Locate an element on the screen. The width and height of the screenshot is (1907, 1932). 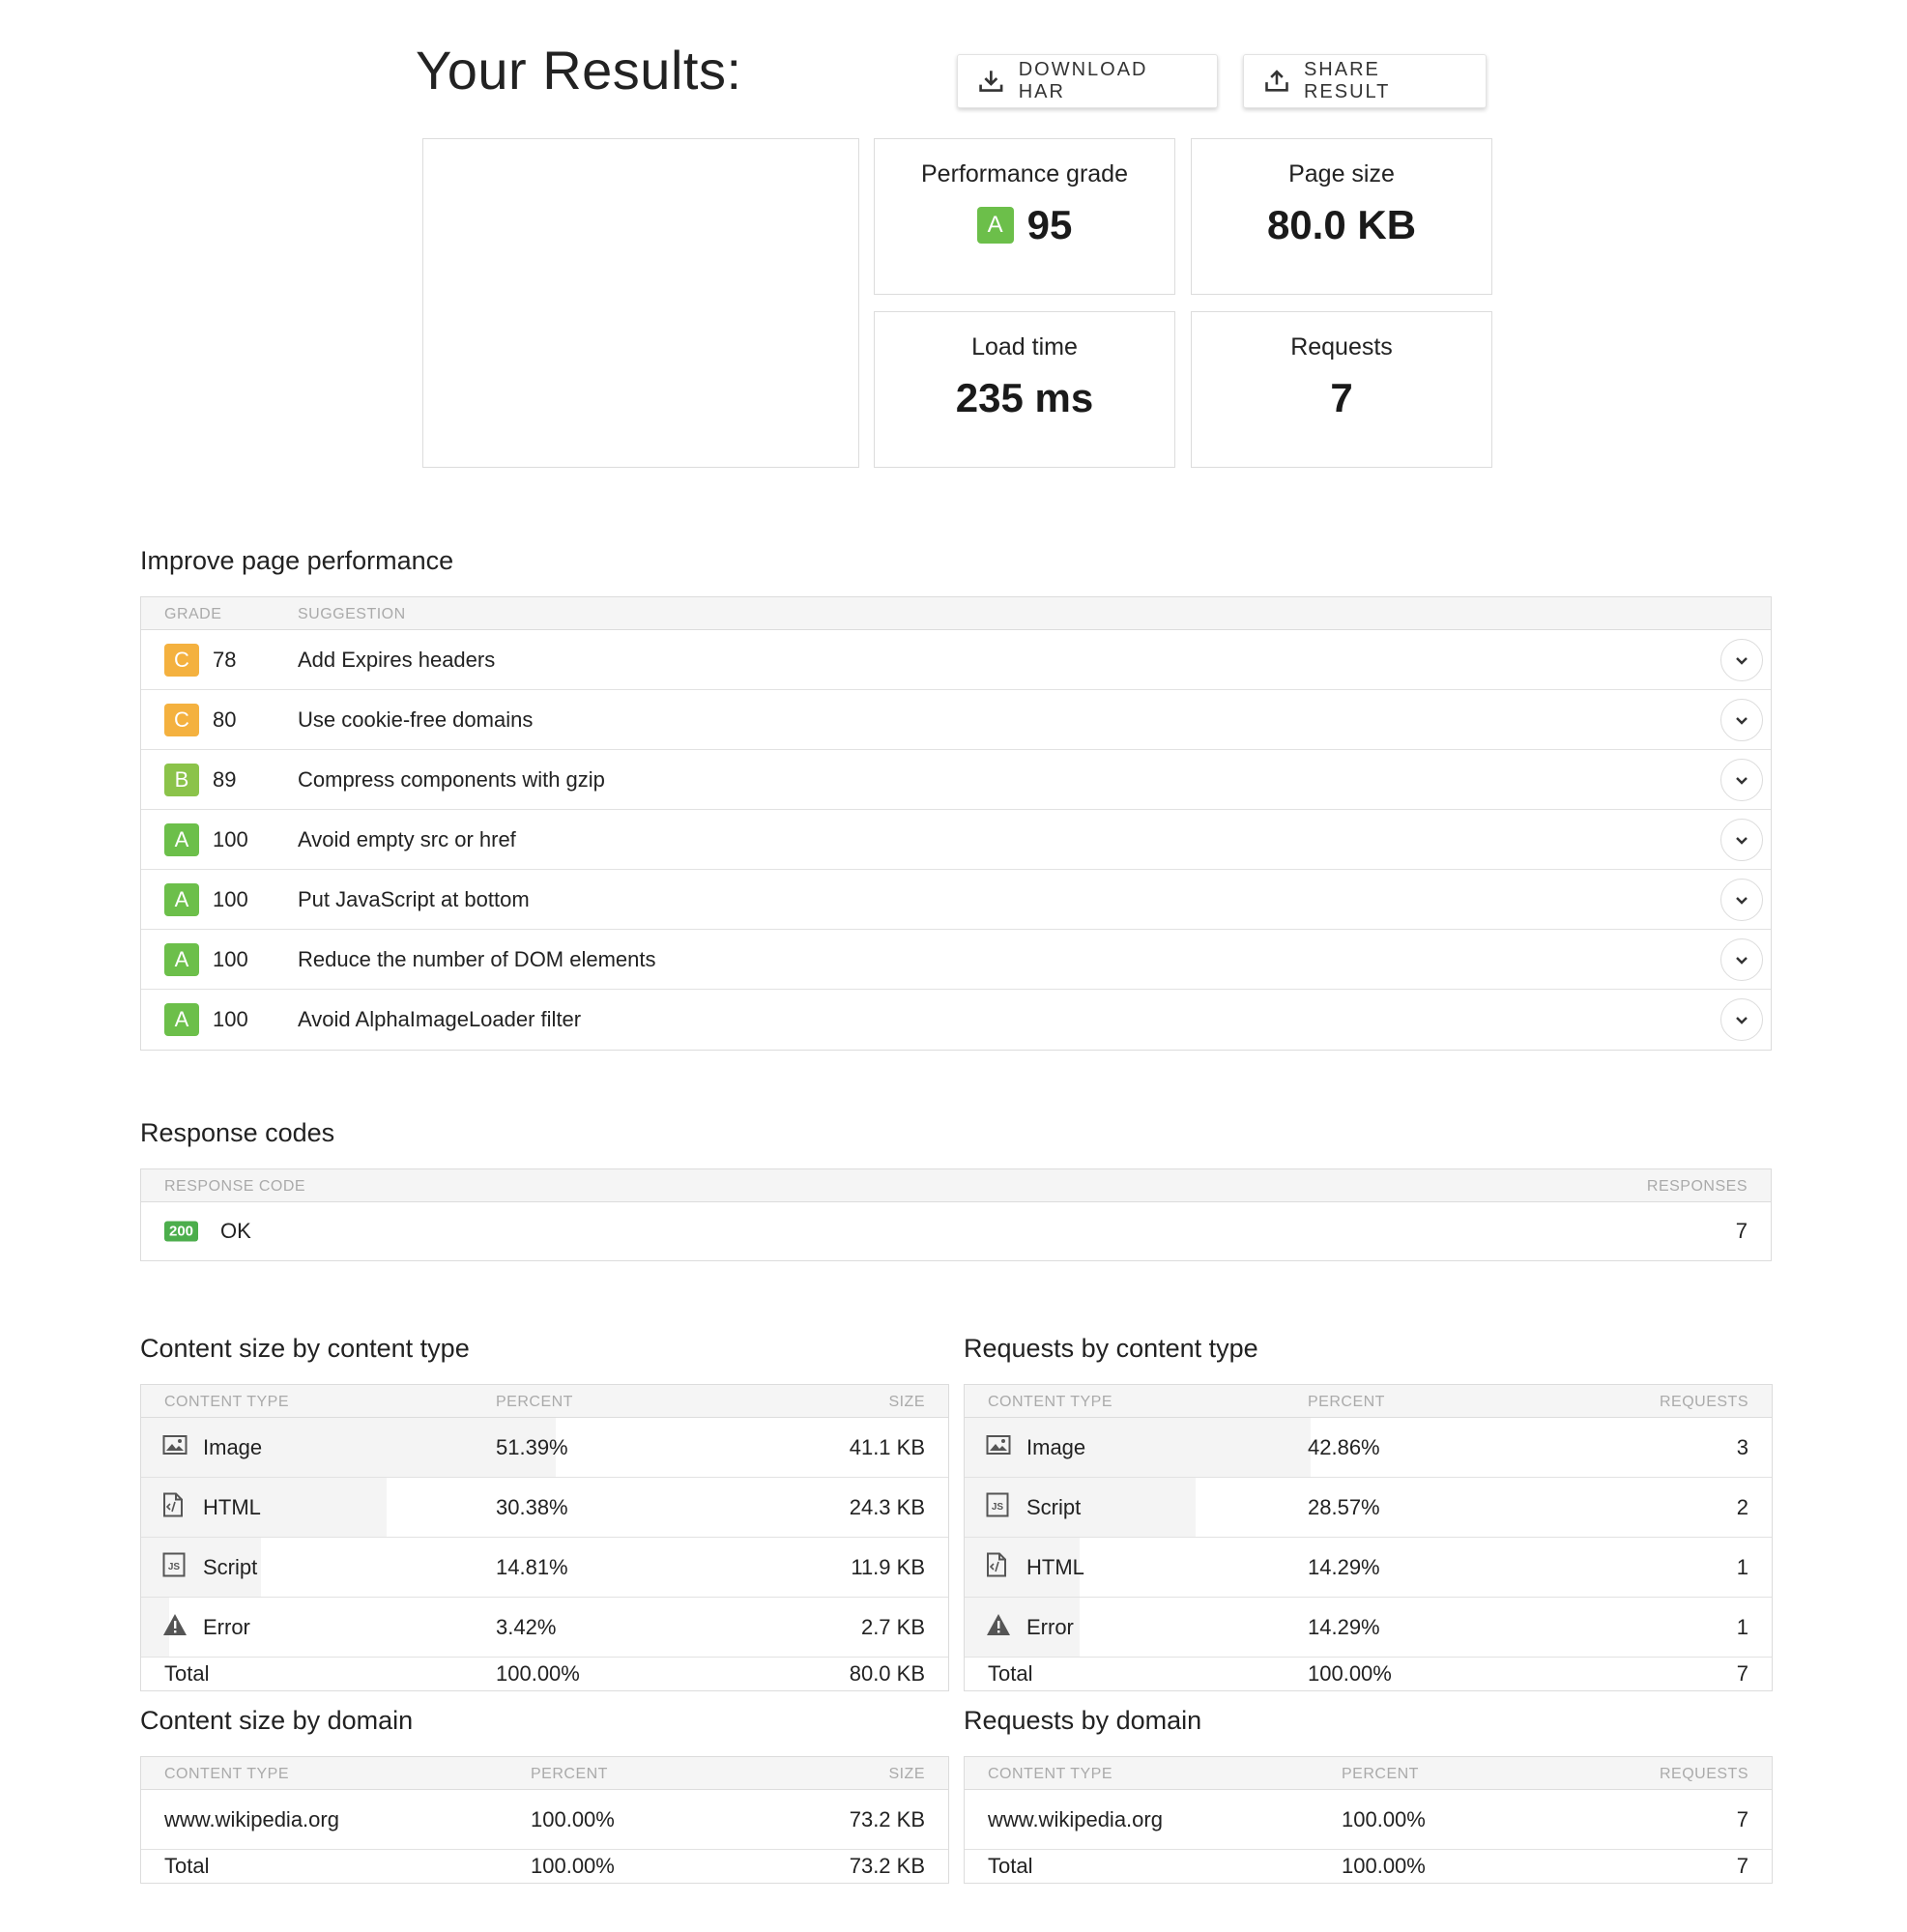
responses-column-header: RESPONSES is located at coordinates (1697, 1186).